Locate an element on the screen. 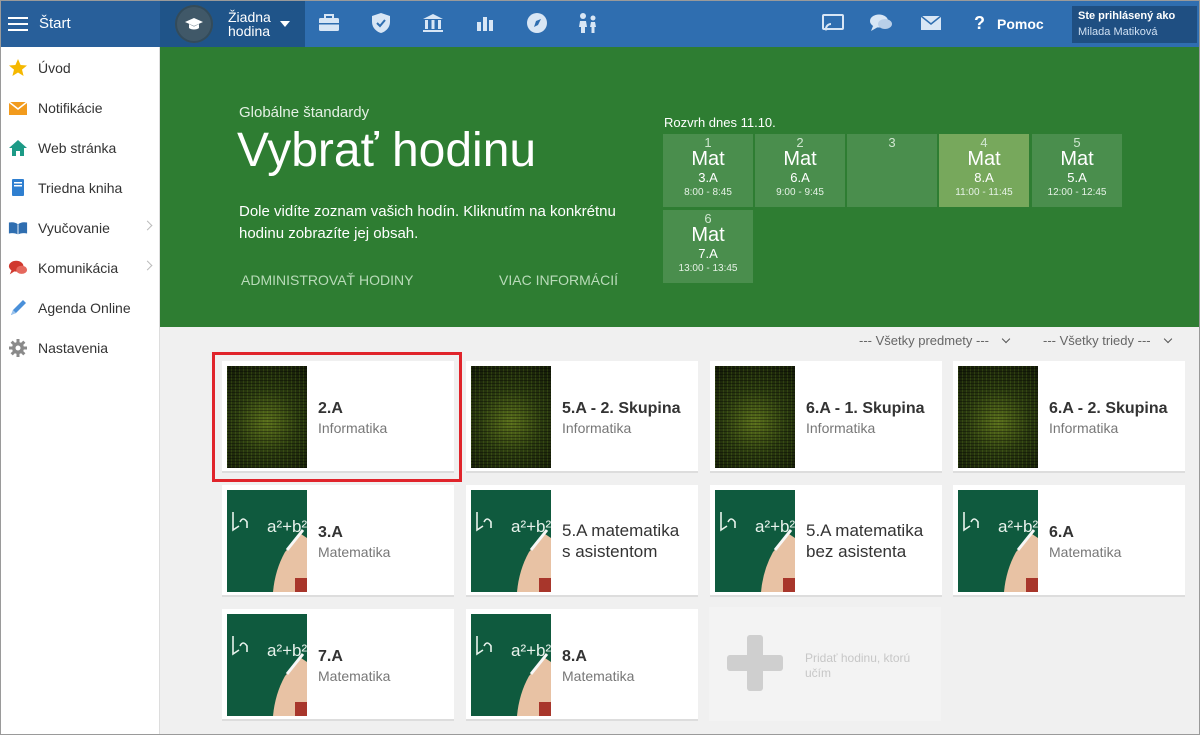 The image size is (1200, 735). star-icon is located at coordinates (18, 68).